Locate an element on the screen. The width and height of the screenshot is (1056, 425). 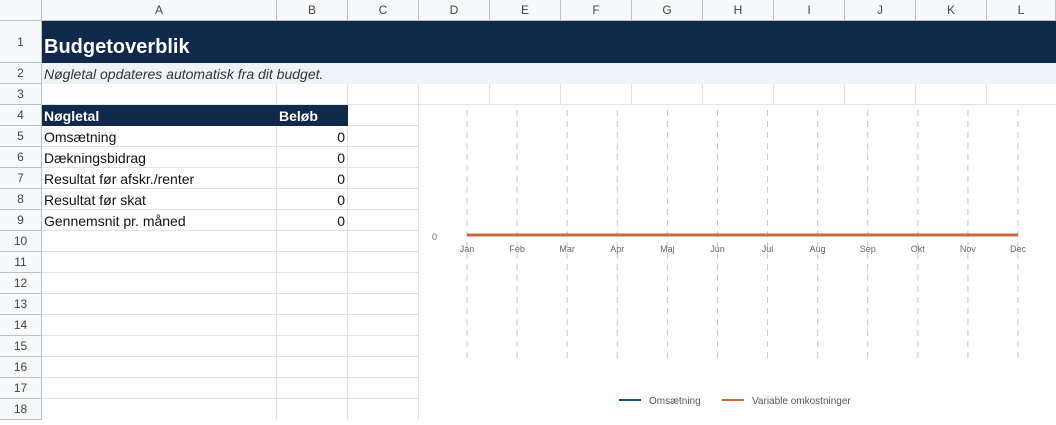
table-header-label: Nøgletal is located at coordinates (159, 115).